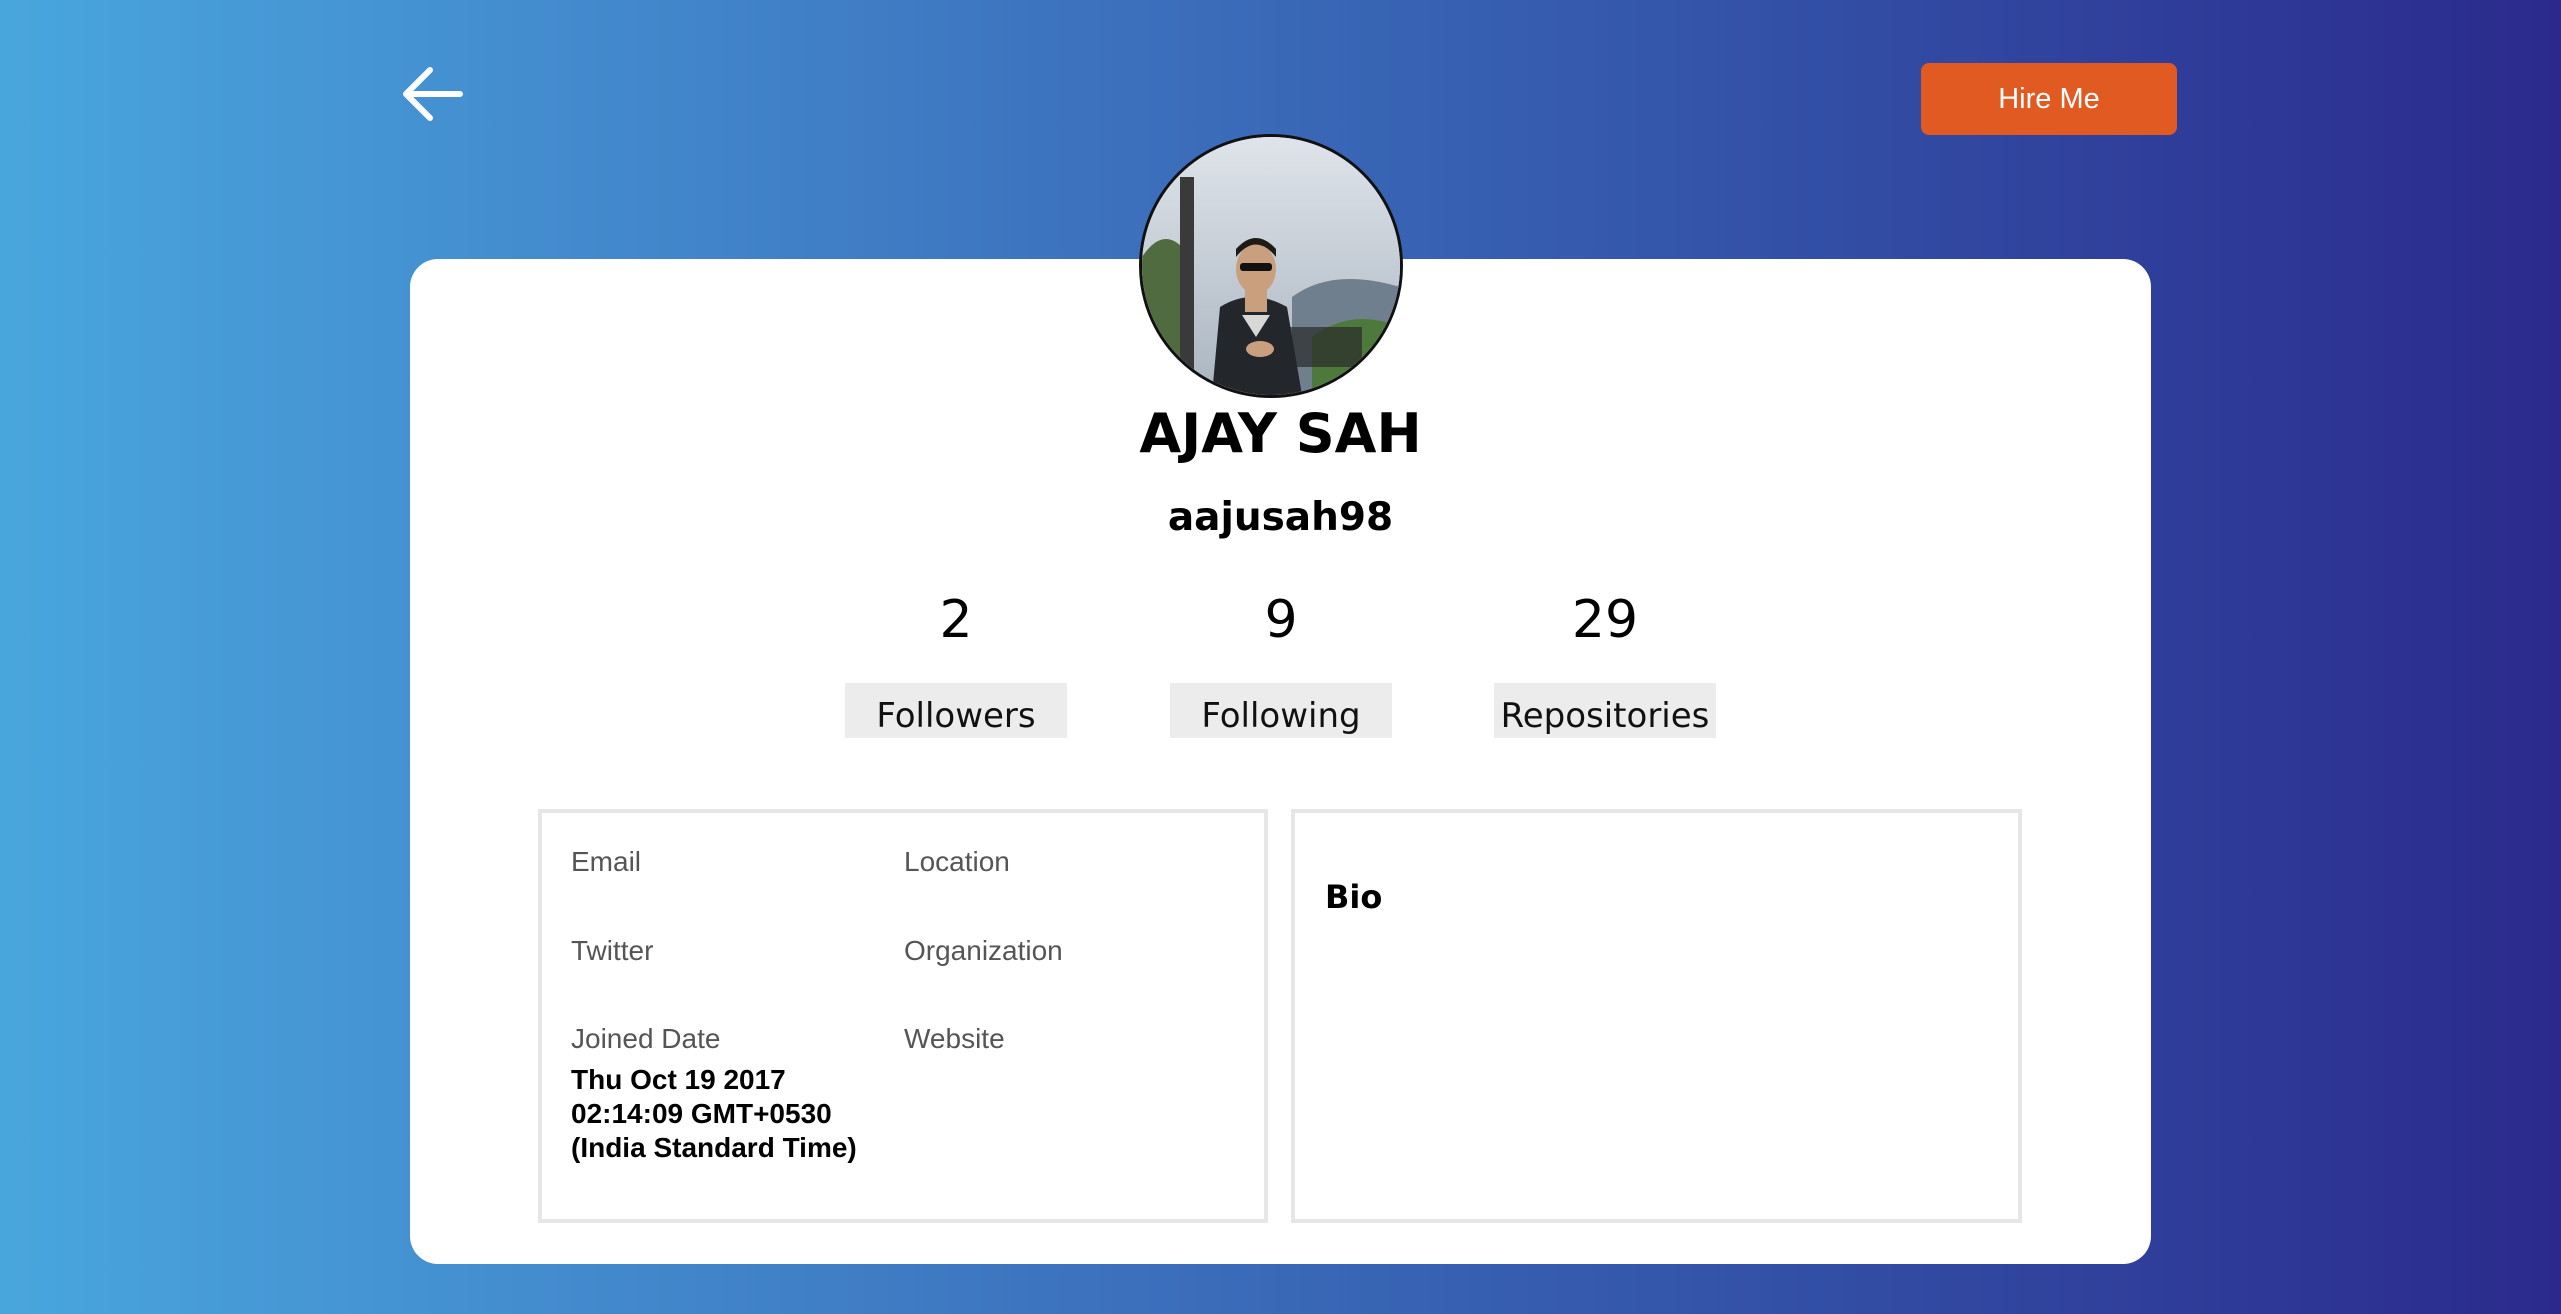  I want to click on bio-panel: Bio, so click(1656, 1016).